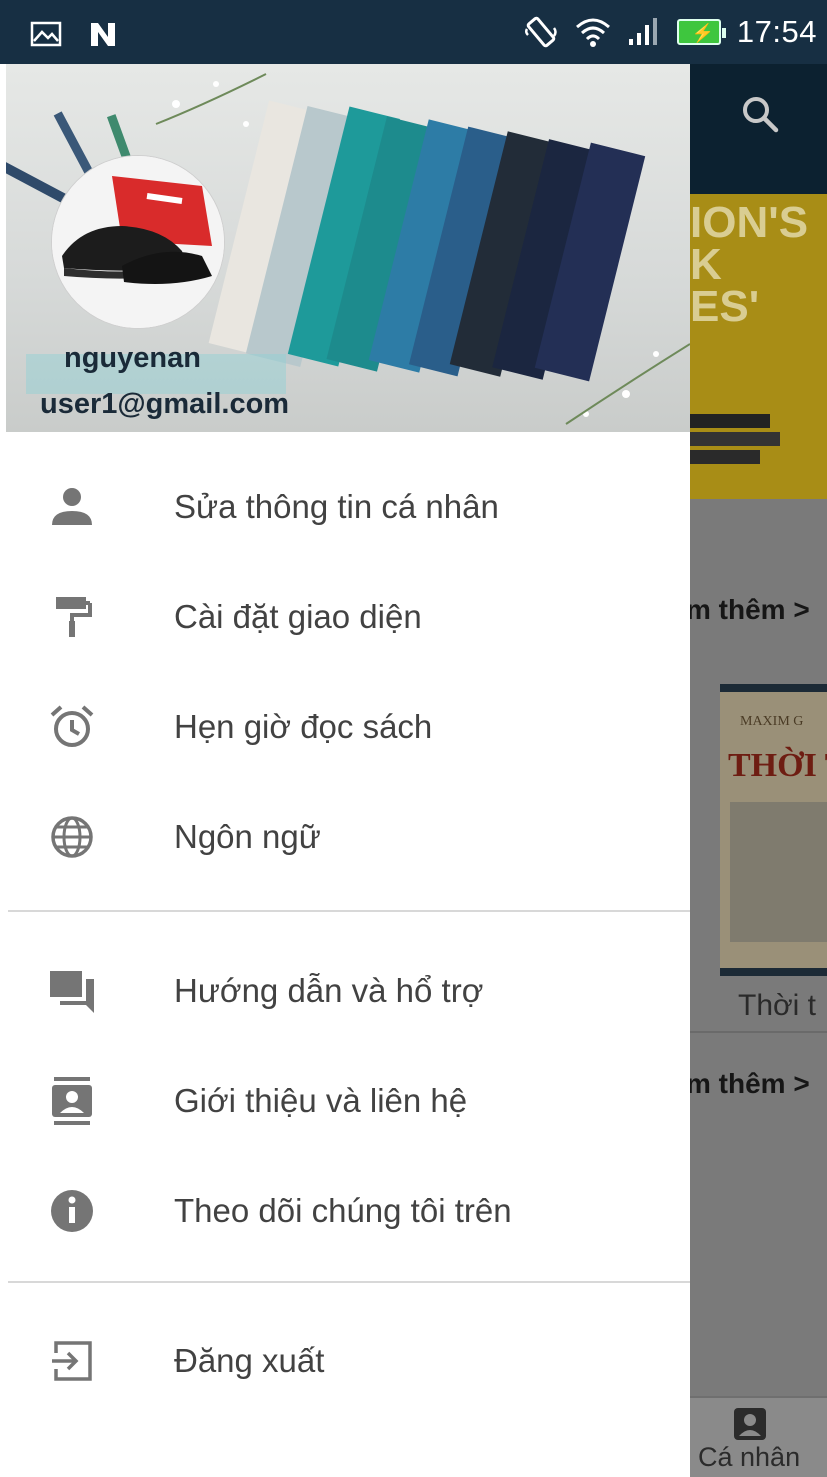  Describe the element at coordinates (642, 31) in the screenshot. I see `signal-icon` at that location.